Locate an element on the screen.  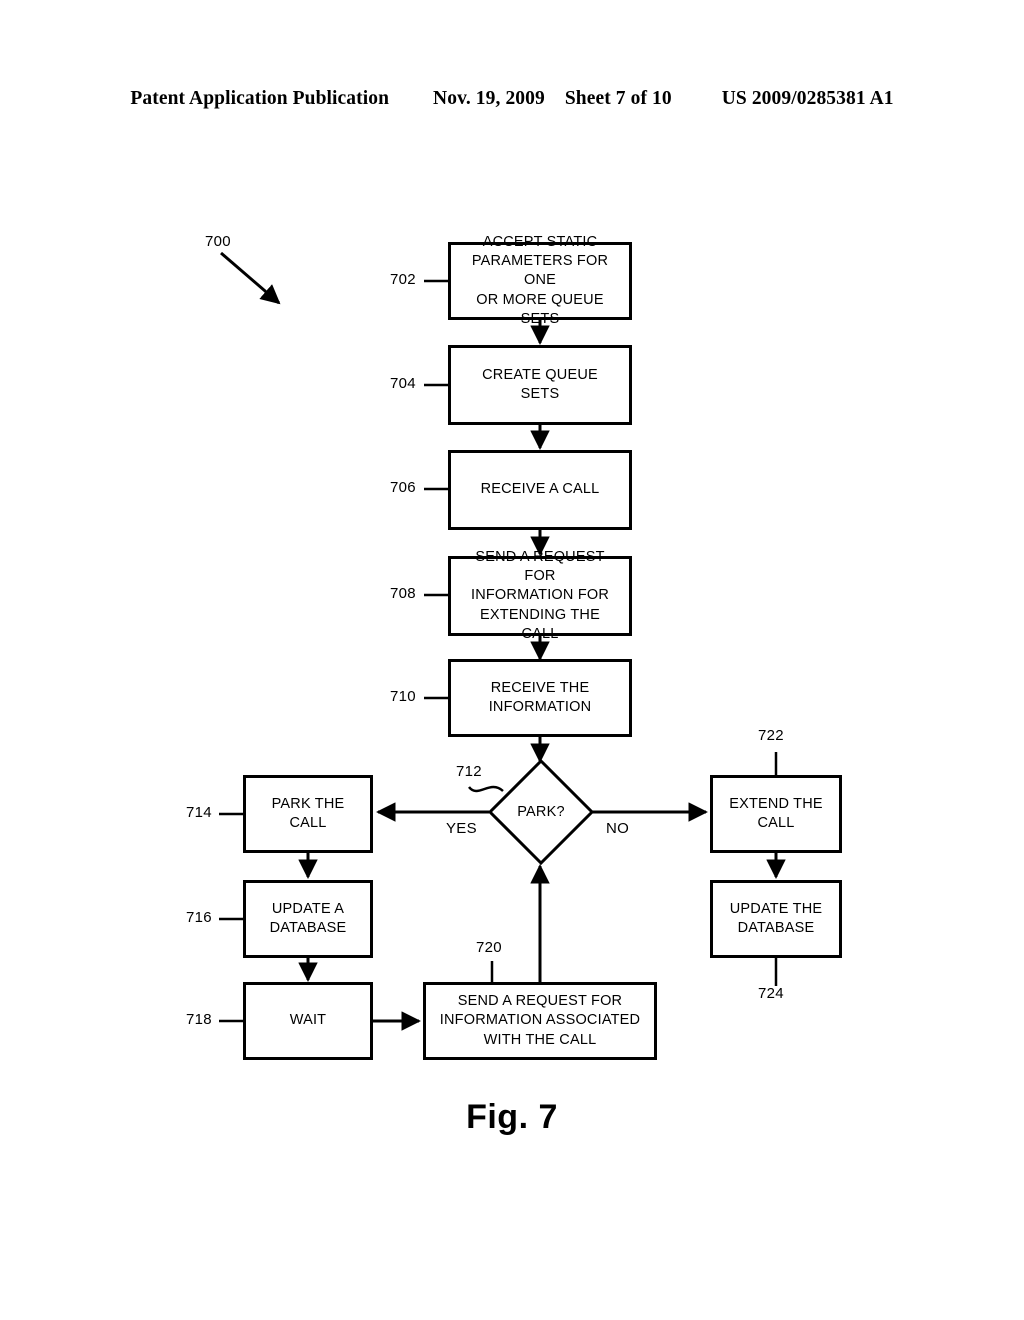
ref-702: 702 is located at coordinates (403, 279).